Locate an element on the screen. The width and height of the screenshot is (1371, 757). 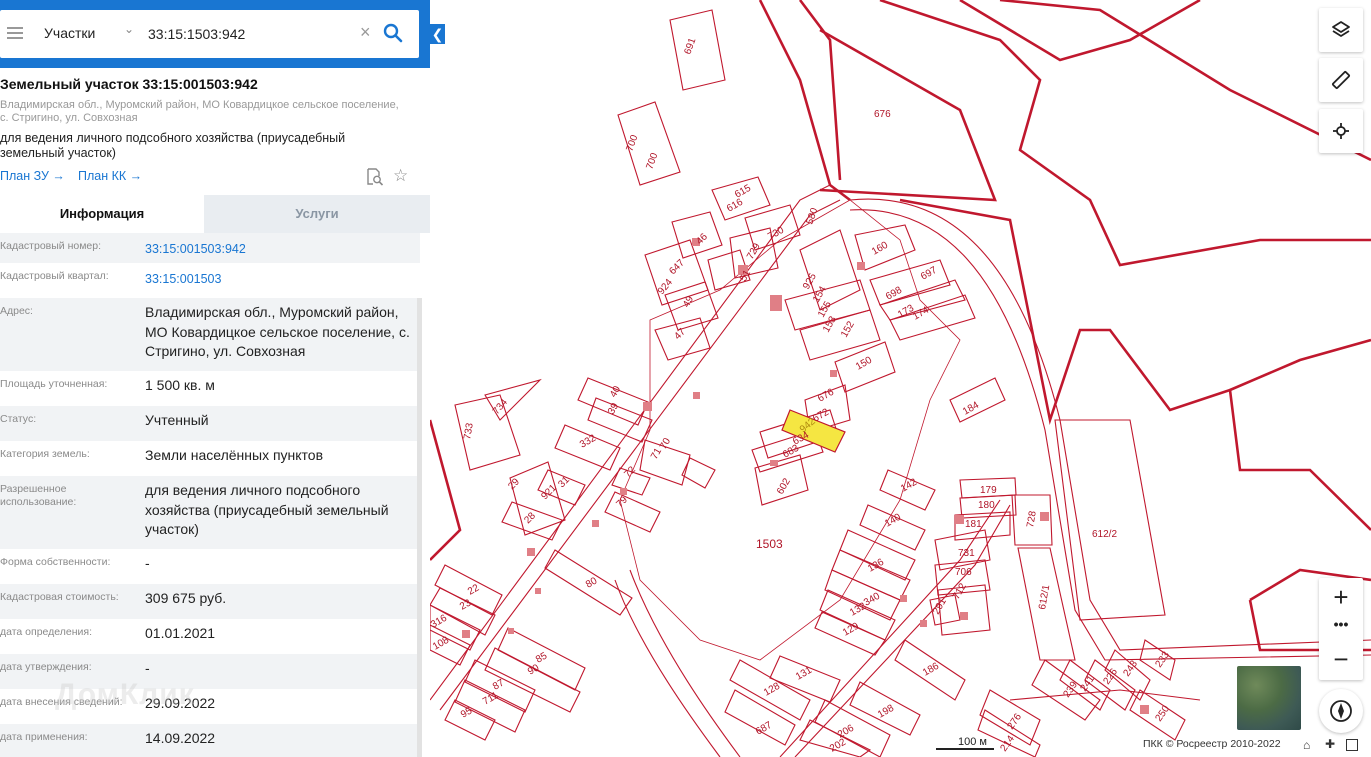
svg-text: 181 is located at coordinates (973, 524).